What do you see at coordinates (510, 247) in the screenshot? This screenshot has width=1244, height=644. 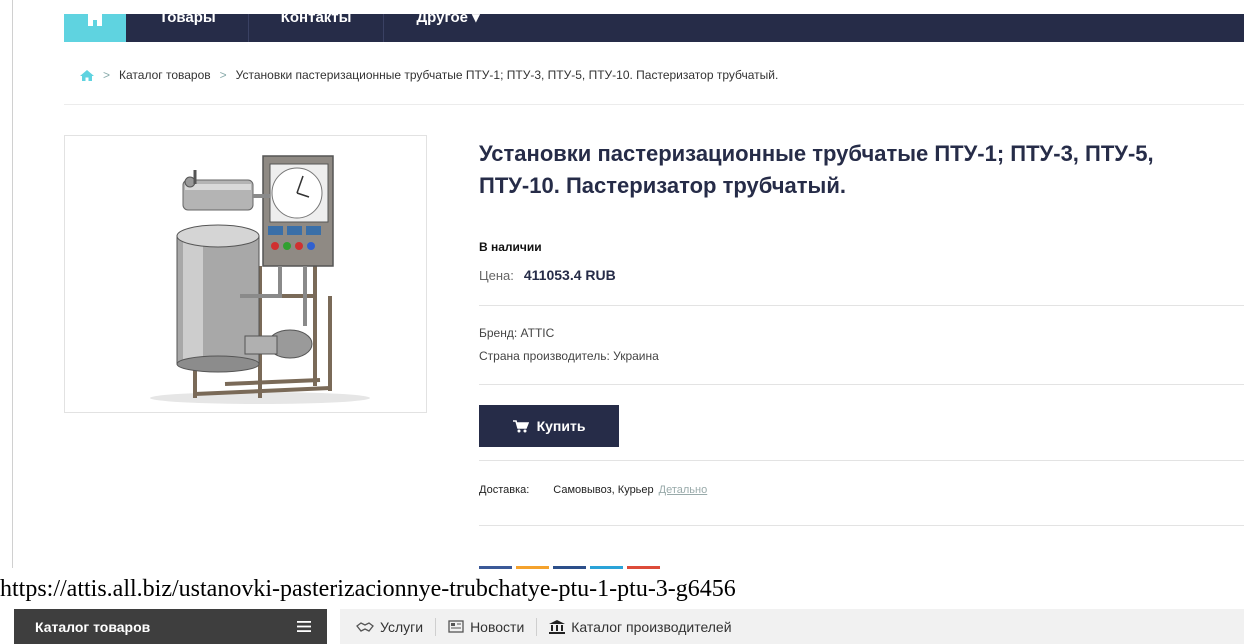 I see `stock-status: В наличии` at bounding box center [510, 247].